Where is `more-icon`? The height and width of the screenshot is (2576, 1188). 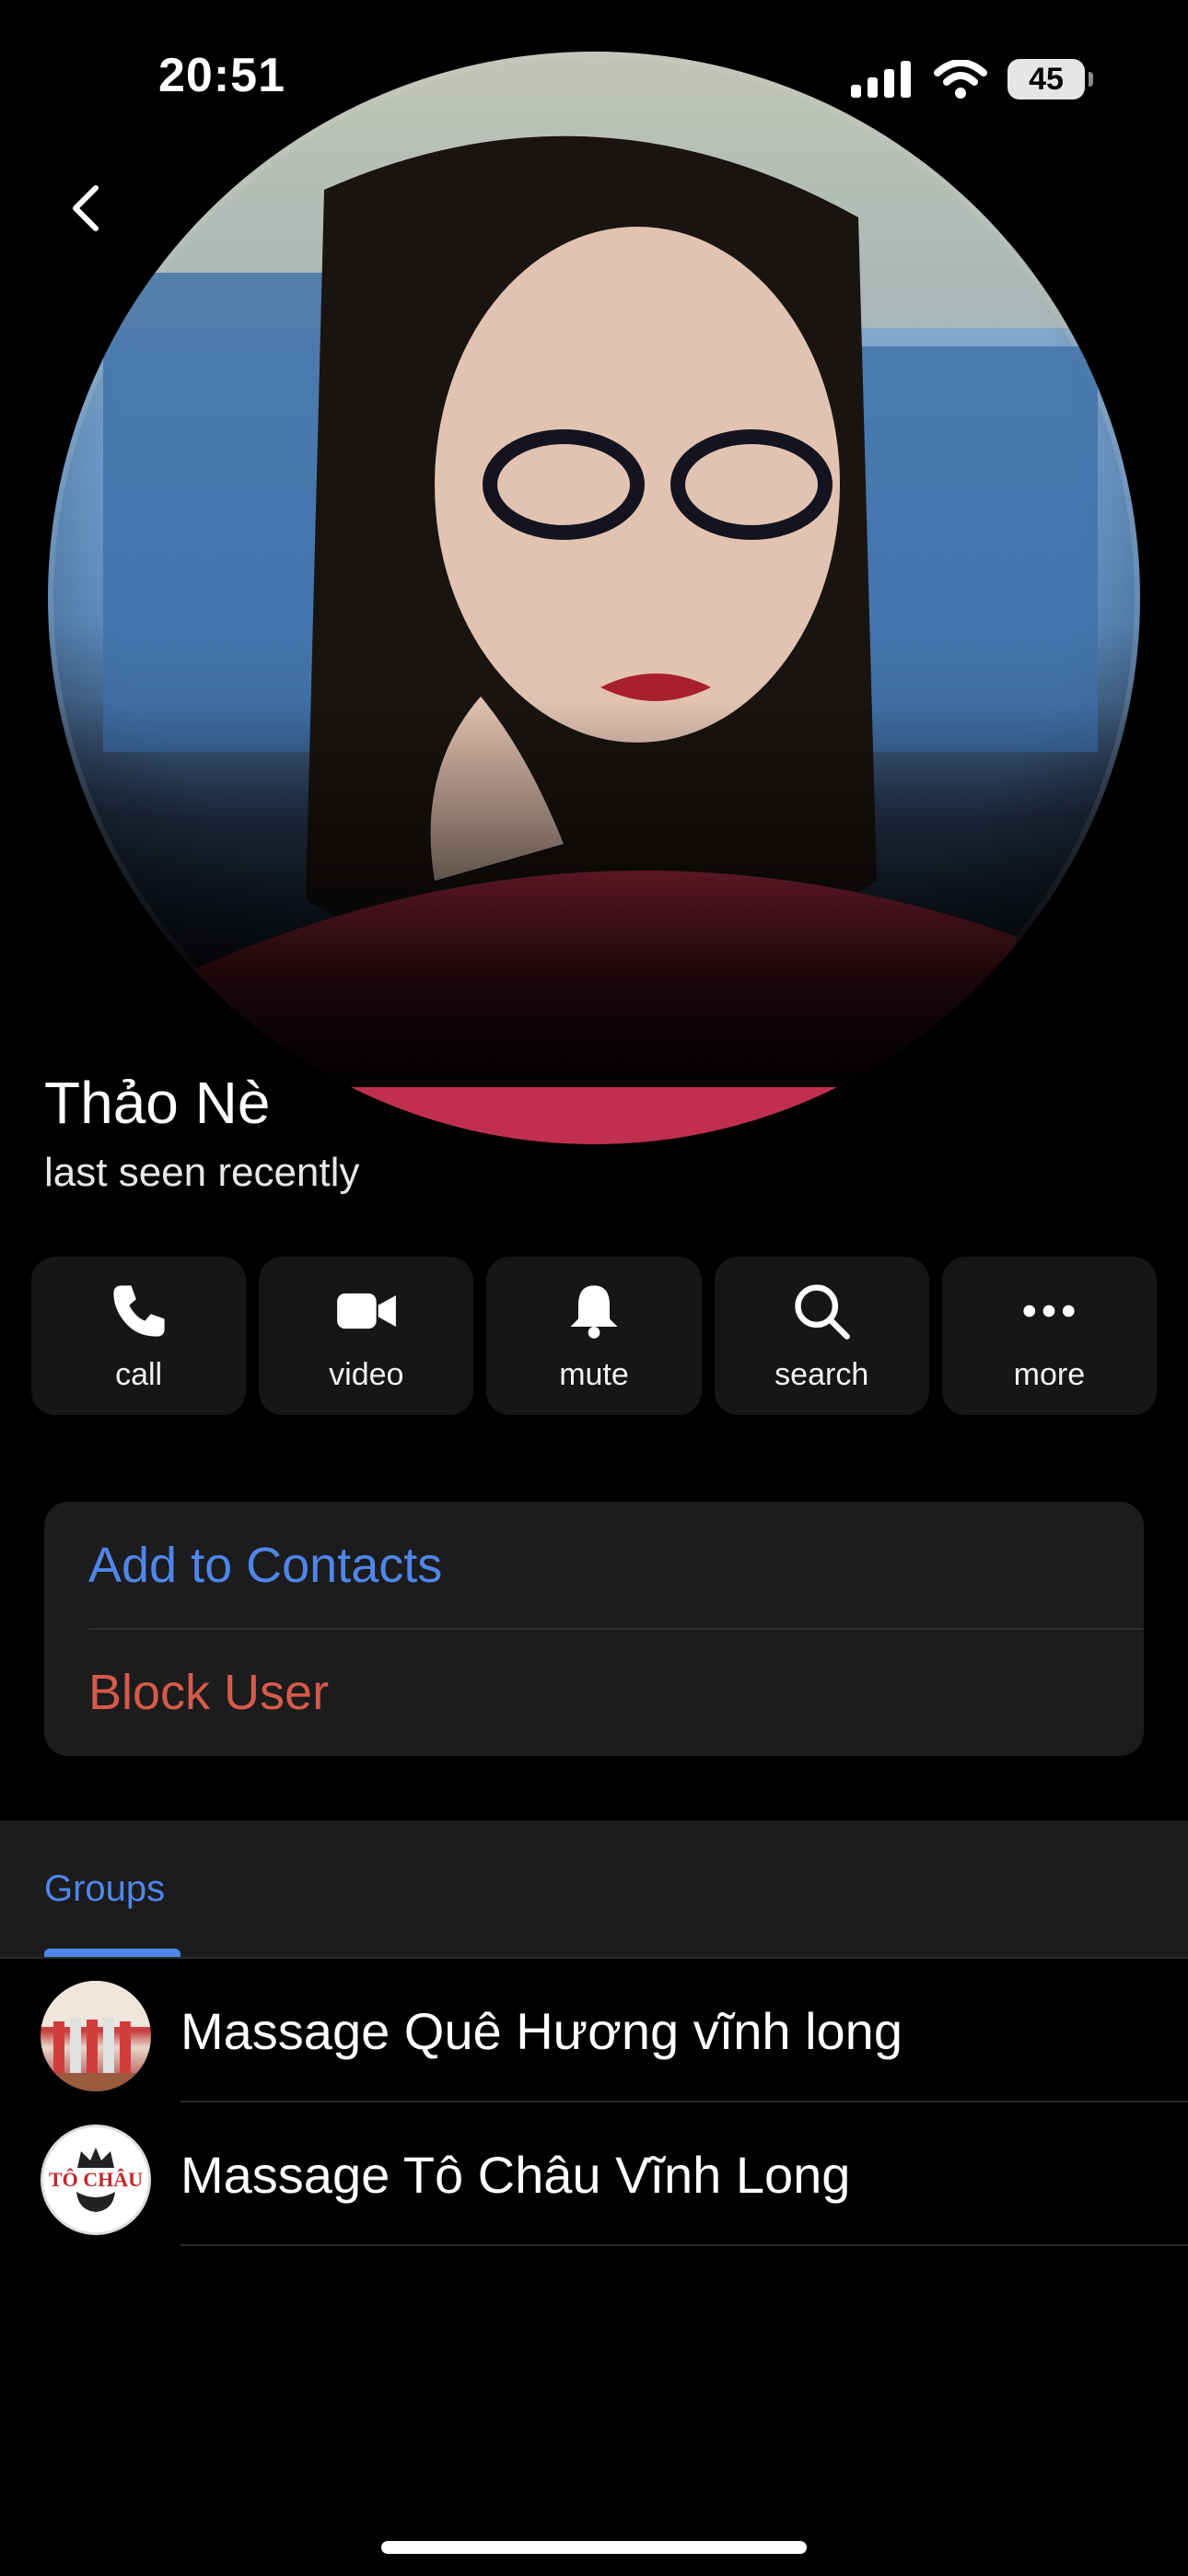 more-icon is located at coordinates (1049, 1311).